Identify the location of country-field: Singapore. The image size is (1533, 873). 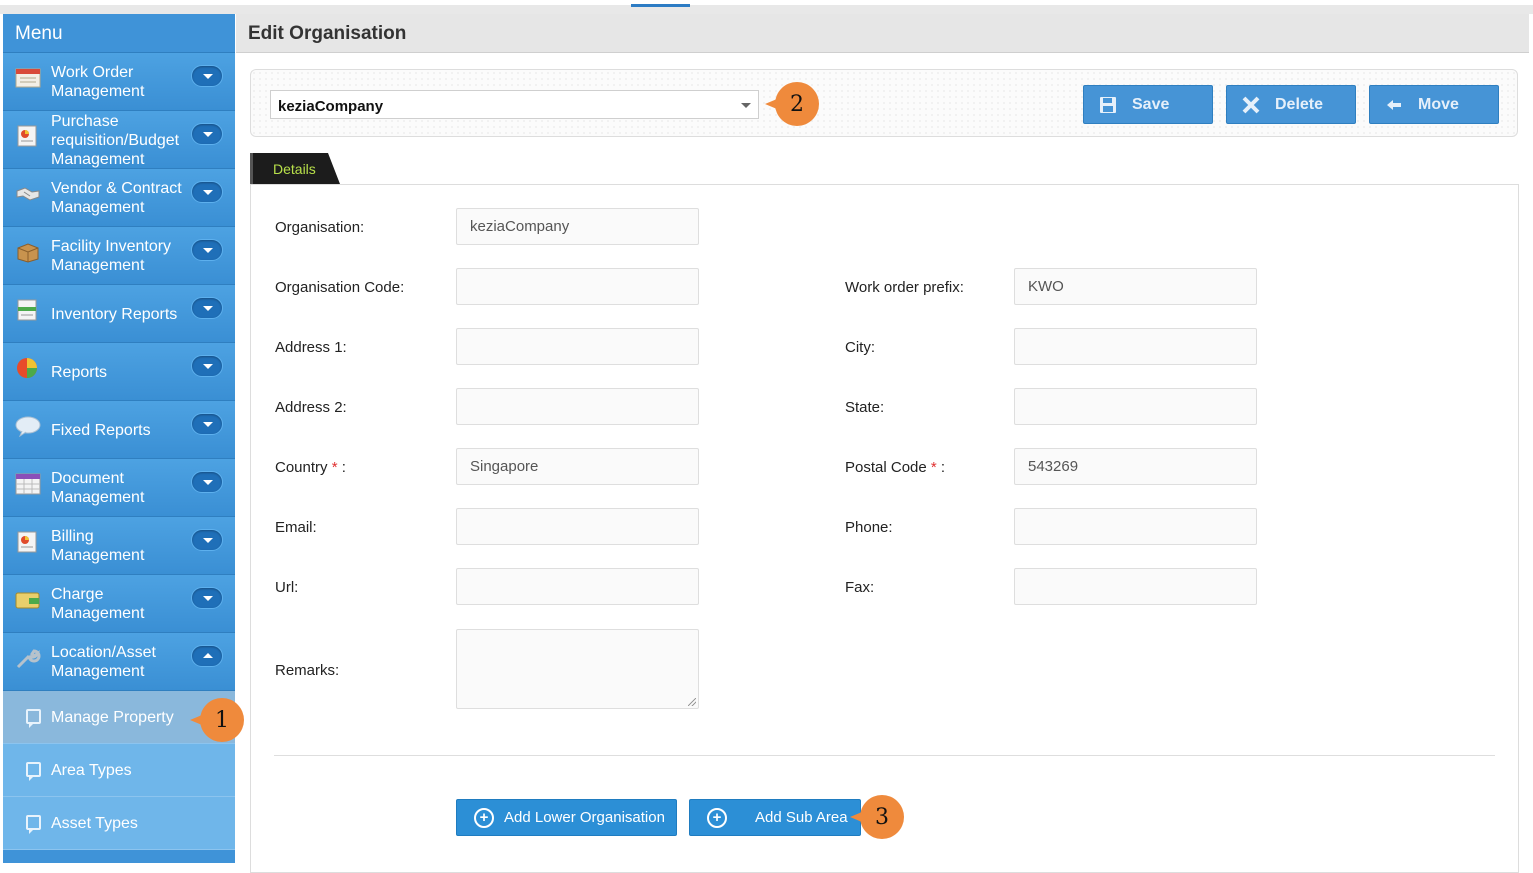
(577, 466).